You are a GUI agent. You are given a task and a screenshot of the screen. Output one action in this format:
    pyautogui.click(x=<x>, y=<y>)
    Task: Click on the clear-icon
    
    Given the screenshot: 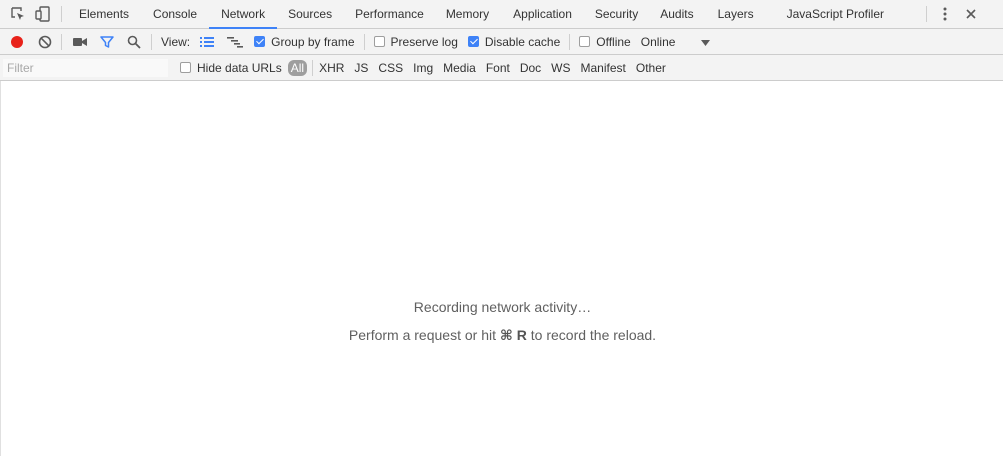 What is the action you would take?
    pyautogui.click(x=45, y=42)
    